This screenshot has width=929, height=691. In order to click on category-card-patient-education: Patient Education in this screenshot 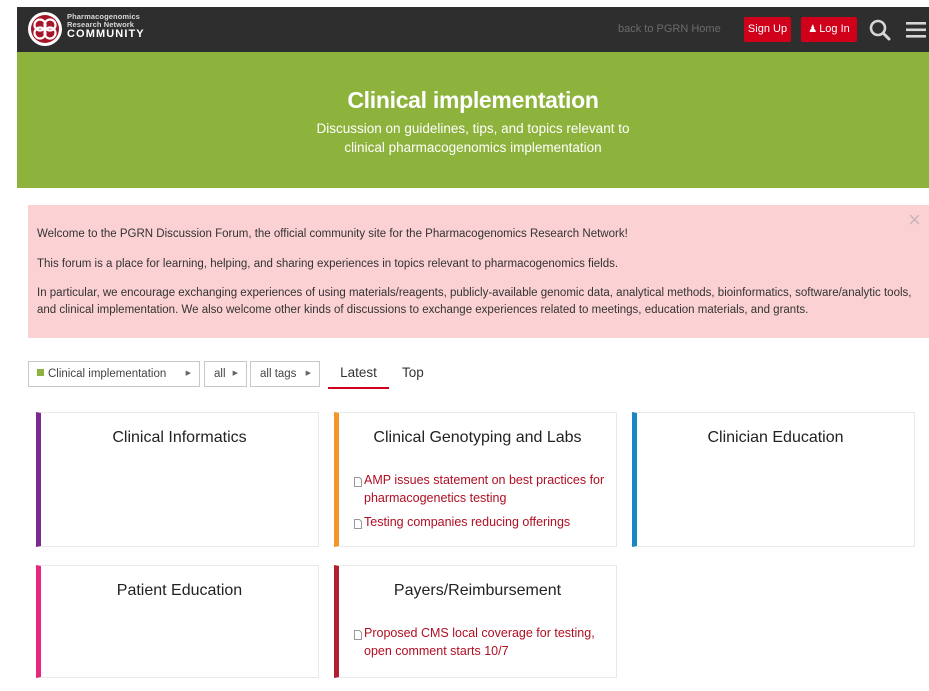, I will do `click(177, 621)`.